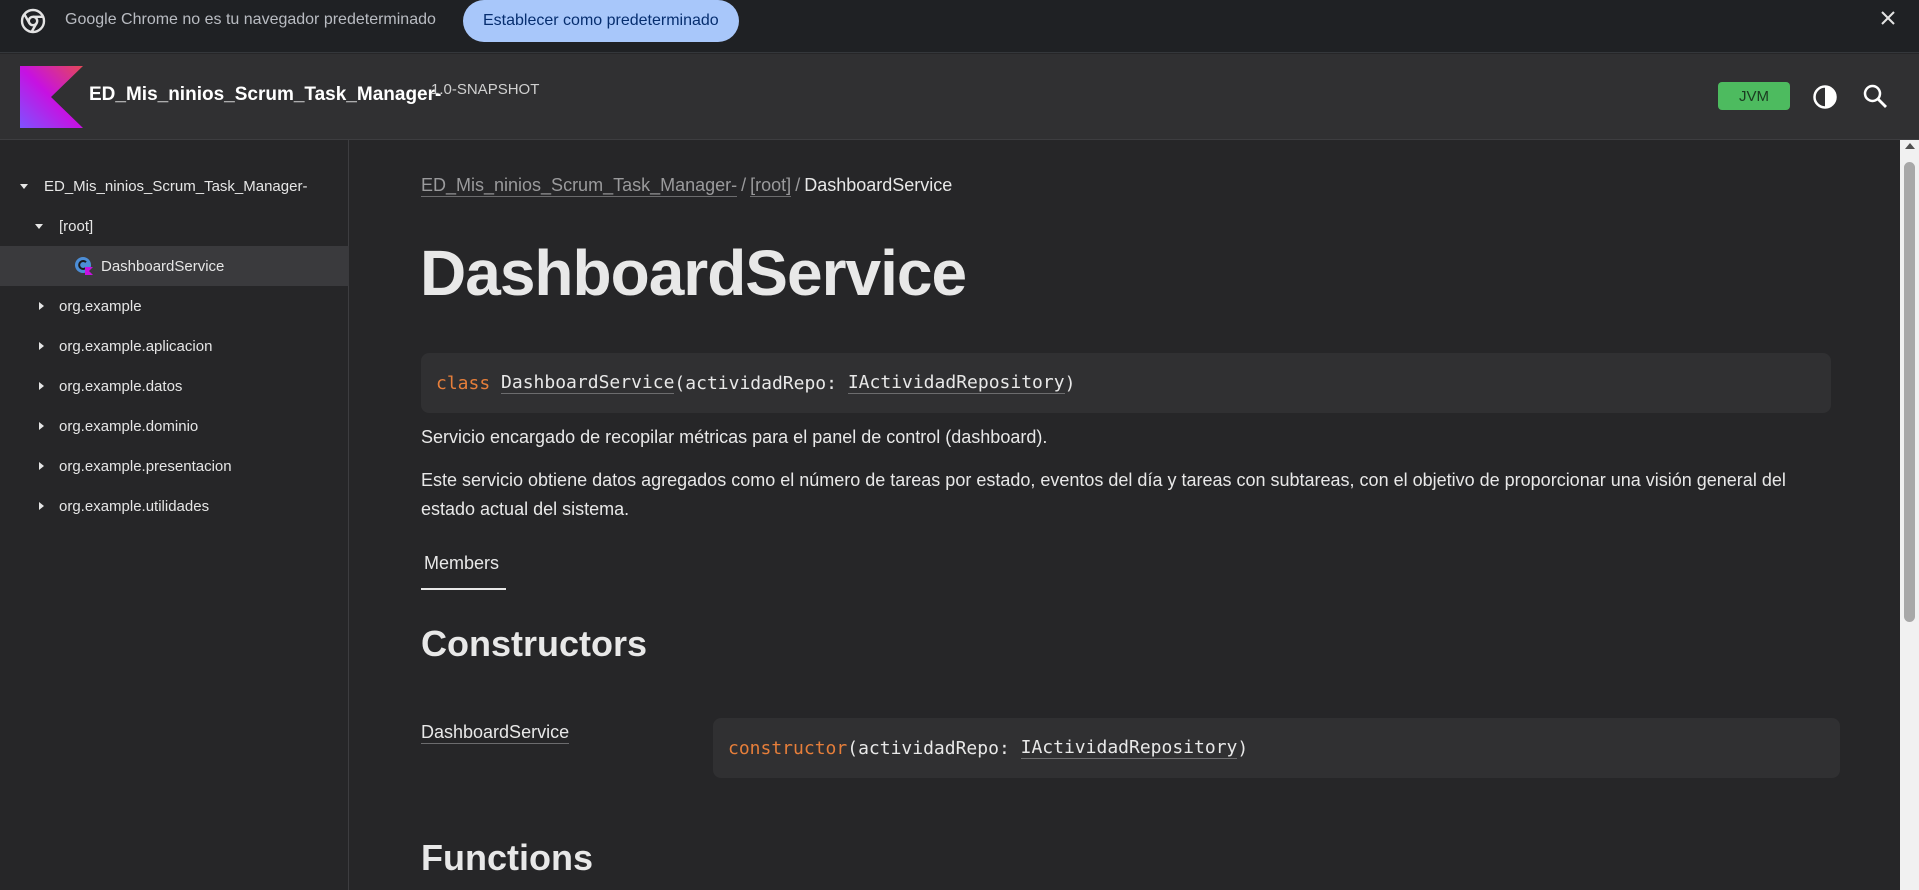 Image resolution: width=1919 pixels, height=890 pixels. What do you see at coordinates (265, 95) in the screenshot?
I see `library-name: ED_Mis_ninios_Scrum_Task_Manager-` at bounding box center [265, 95].